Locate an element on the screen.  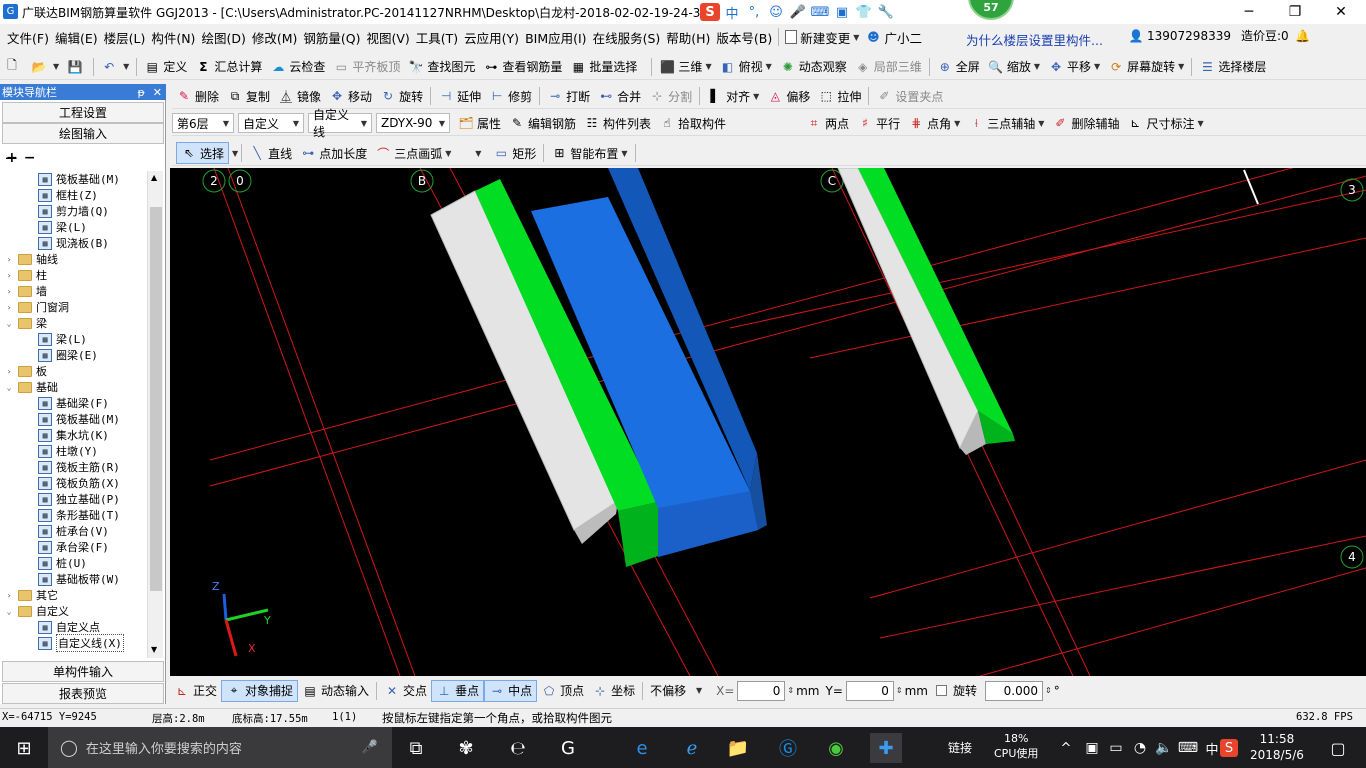
floor-select: 第6层 ▼ is located at coordinates (203, 123).